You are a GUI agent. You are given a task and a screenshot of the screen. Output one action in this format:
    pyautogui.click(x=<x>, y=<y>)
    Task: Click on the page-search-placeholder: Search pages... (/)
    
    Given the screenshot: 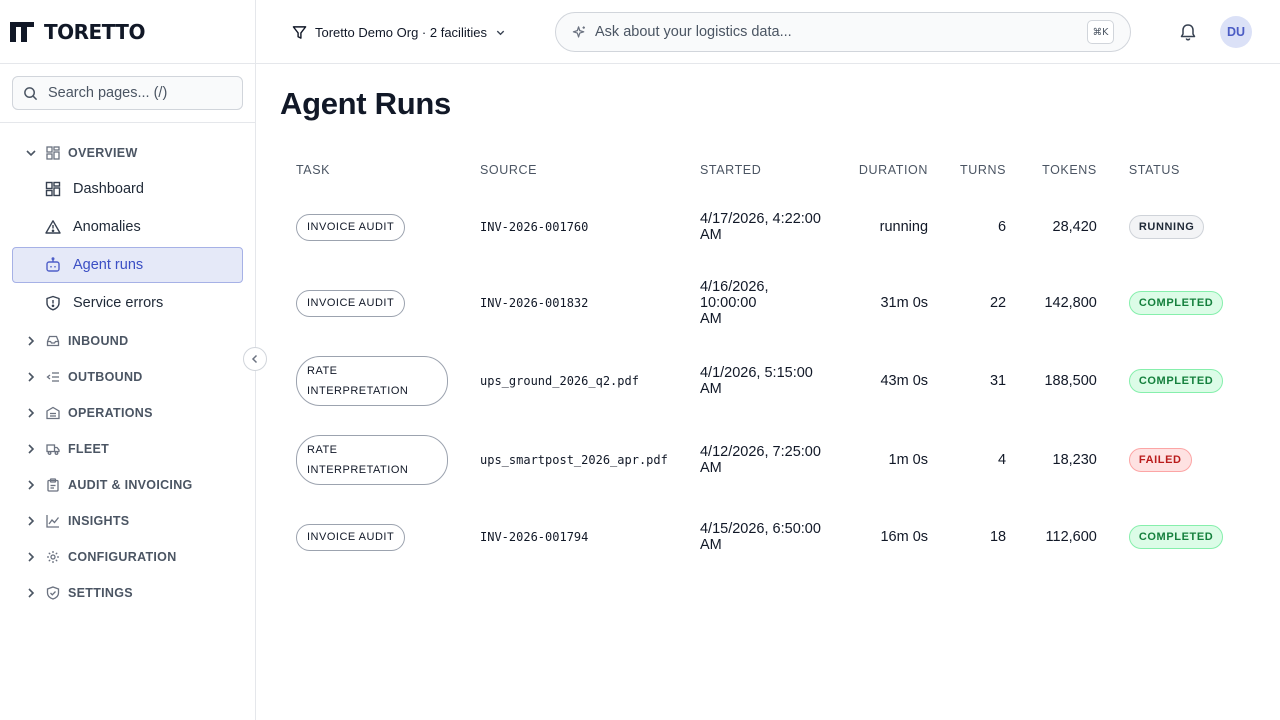 What is the action you would take?
    pyautogui.click(x=108, y=93)
    